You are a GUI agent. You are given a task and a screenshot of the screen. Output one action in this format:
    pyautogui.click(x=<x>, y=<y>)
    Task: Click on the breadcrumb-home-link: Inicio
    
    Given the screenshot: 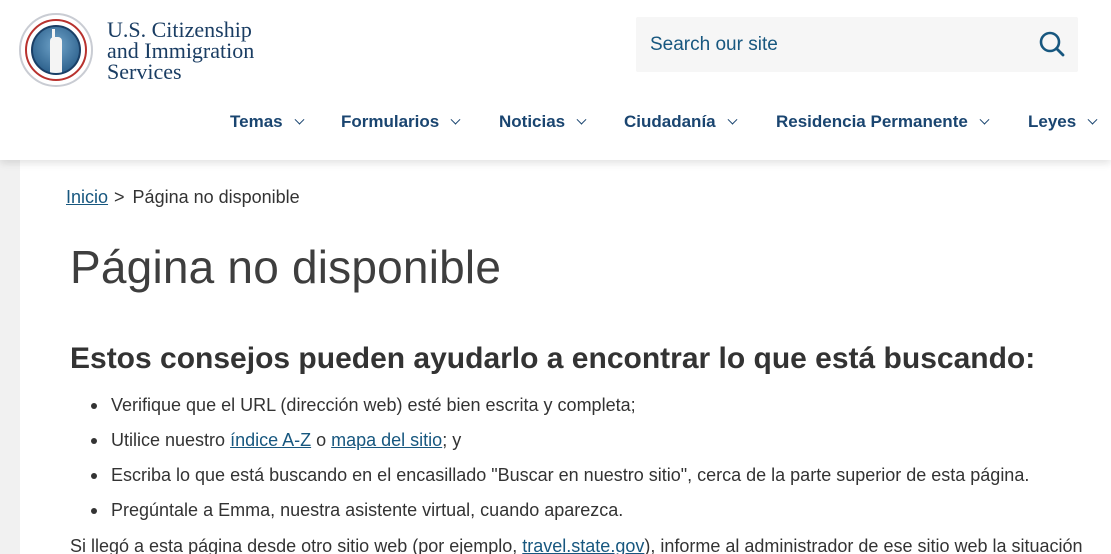 What is the action you would take?
    pyautogui.click(x=87, y=197)
    